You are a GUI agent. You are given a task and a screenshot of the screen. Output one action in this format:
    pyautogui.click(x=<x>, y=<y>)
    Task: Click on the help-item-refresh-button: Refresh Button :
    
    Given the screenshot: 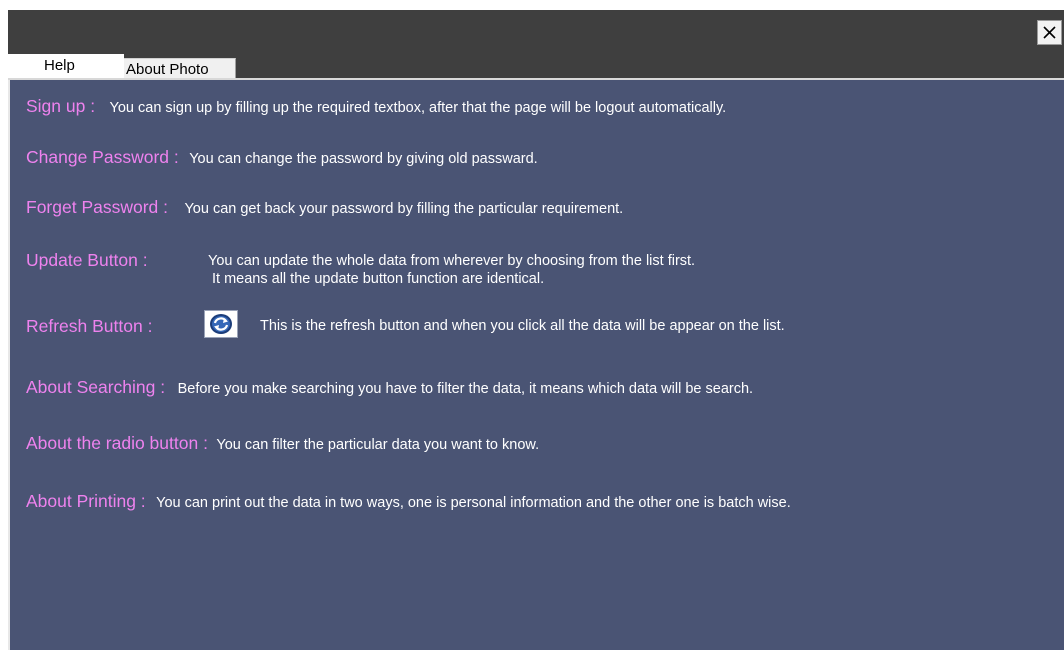 What is the action you would take?
    pyautogui.click(x=89, y=326)
    